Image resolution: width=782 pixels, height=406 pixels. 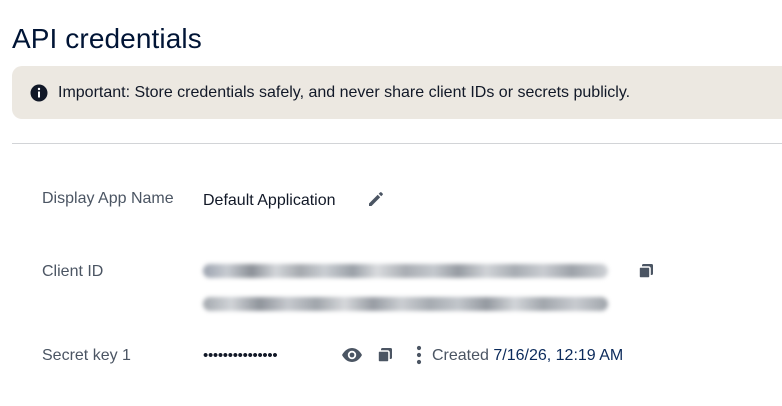 I want to click on copy-client-id-button, so click(x=646, y=271).